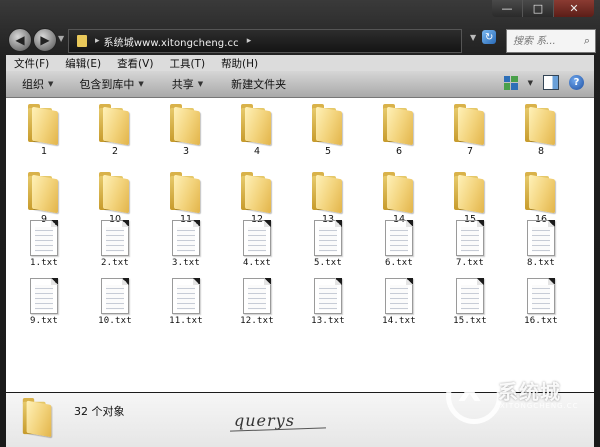  I want to click on folder-name: 1, so click(44, 151).